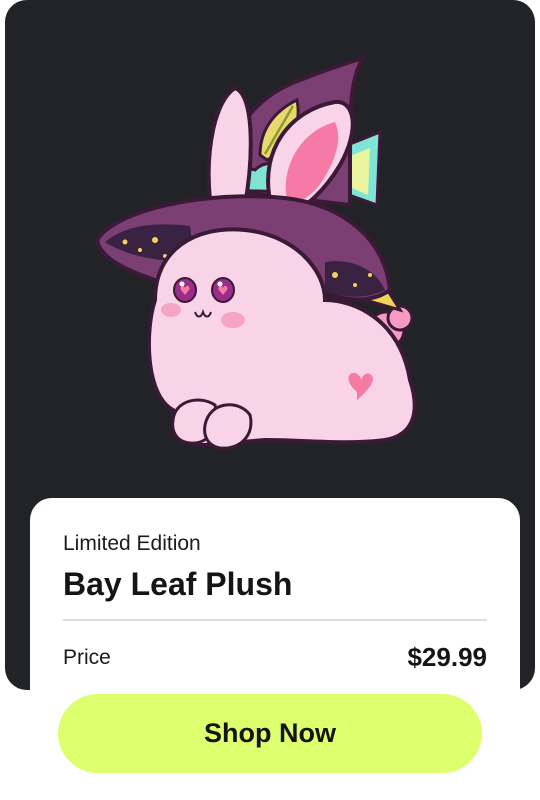 This screenshot has width=540, height=800. What do you see at coordinates (132, 543) in the screenshot?
I see `product-subtitle: Limited Edition` at bounding box center [132, 543].